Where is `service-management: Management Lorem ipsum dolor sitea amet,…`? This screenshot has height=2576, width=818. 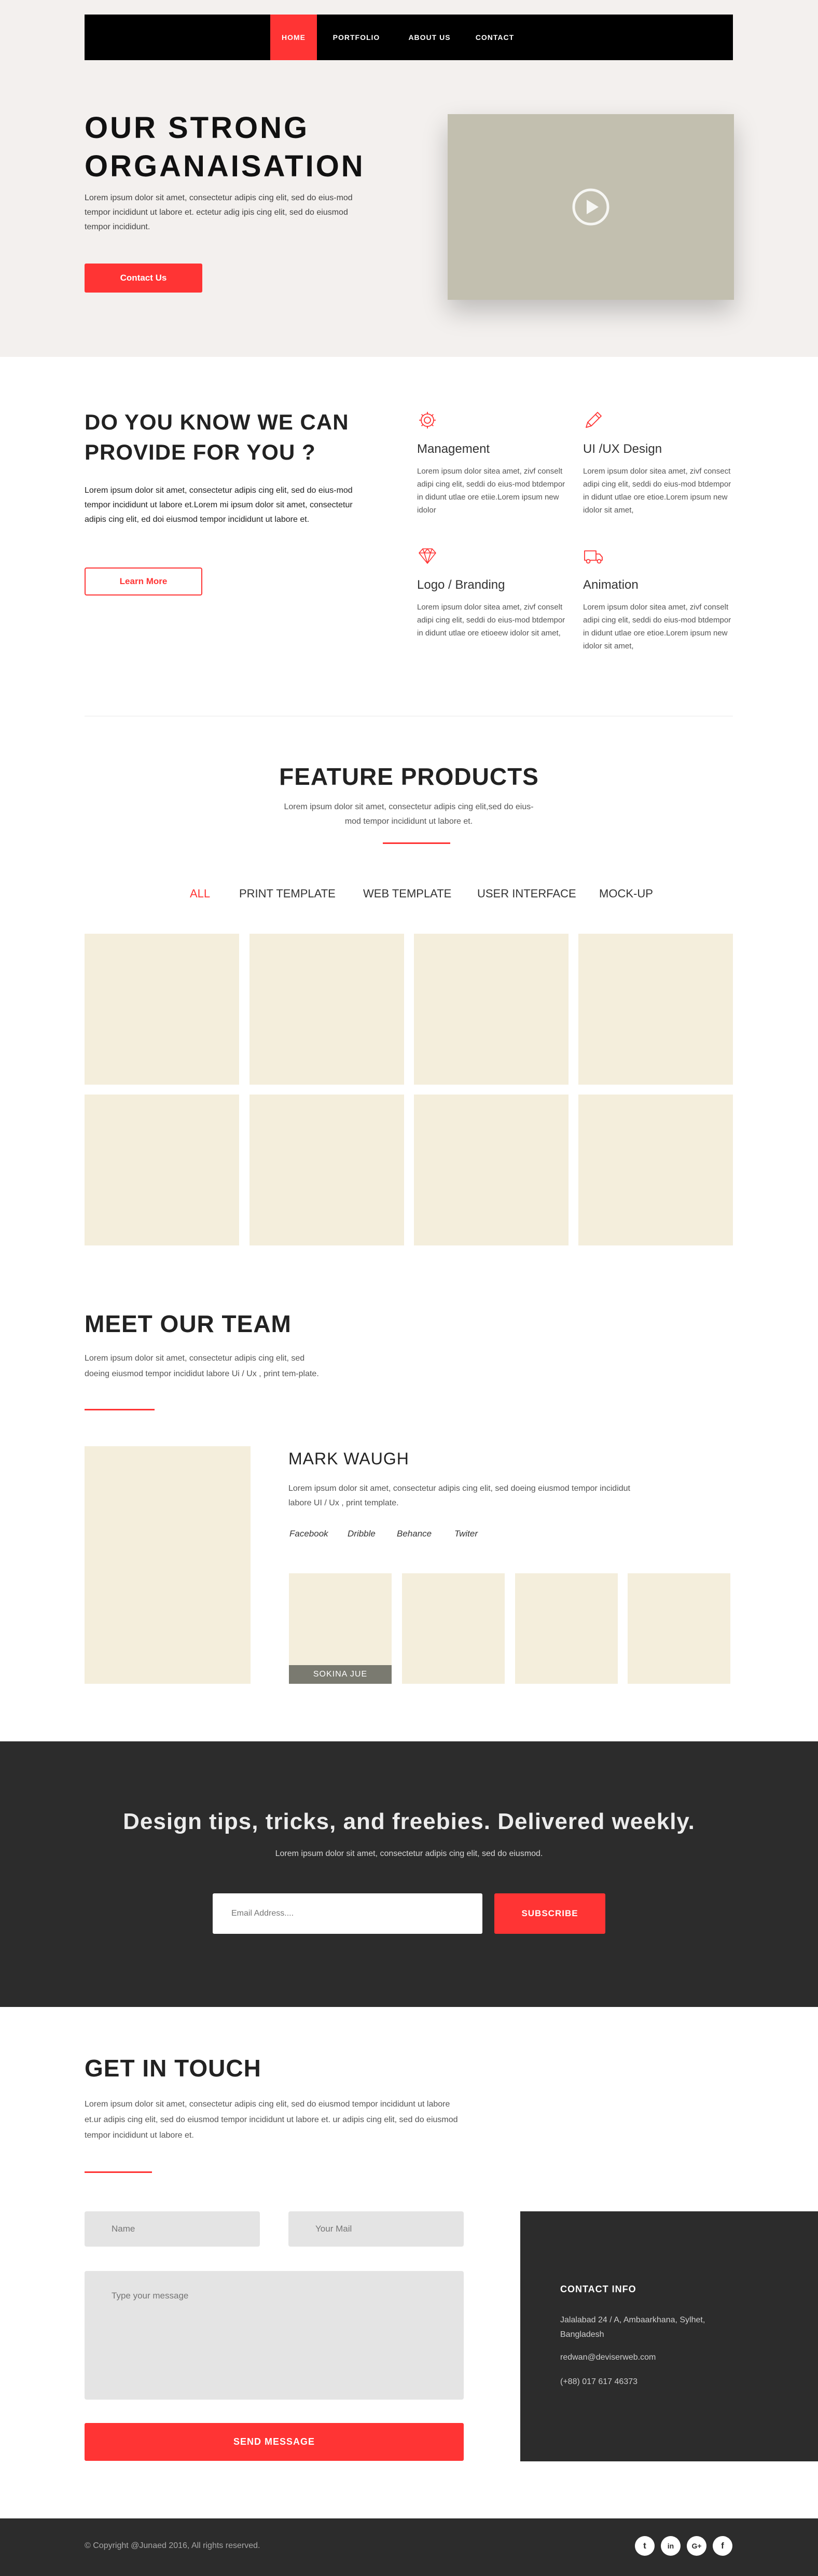 service-management: Management Lorem ipsum dolor sitea amet,… is located at coordinates (495, 474).